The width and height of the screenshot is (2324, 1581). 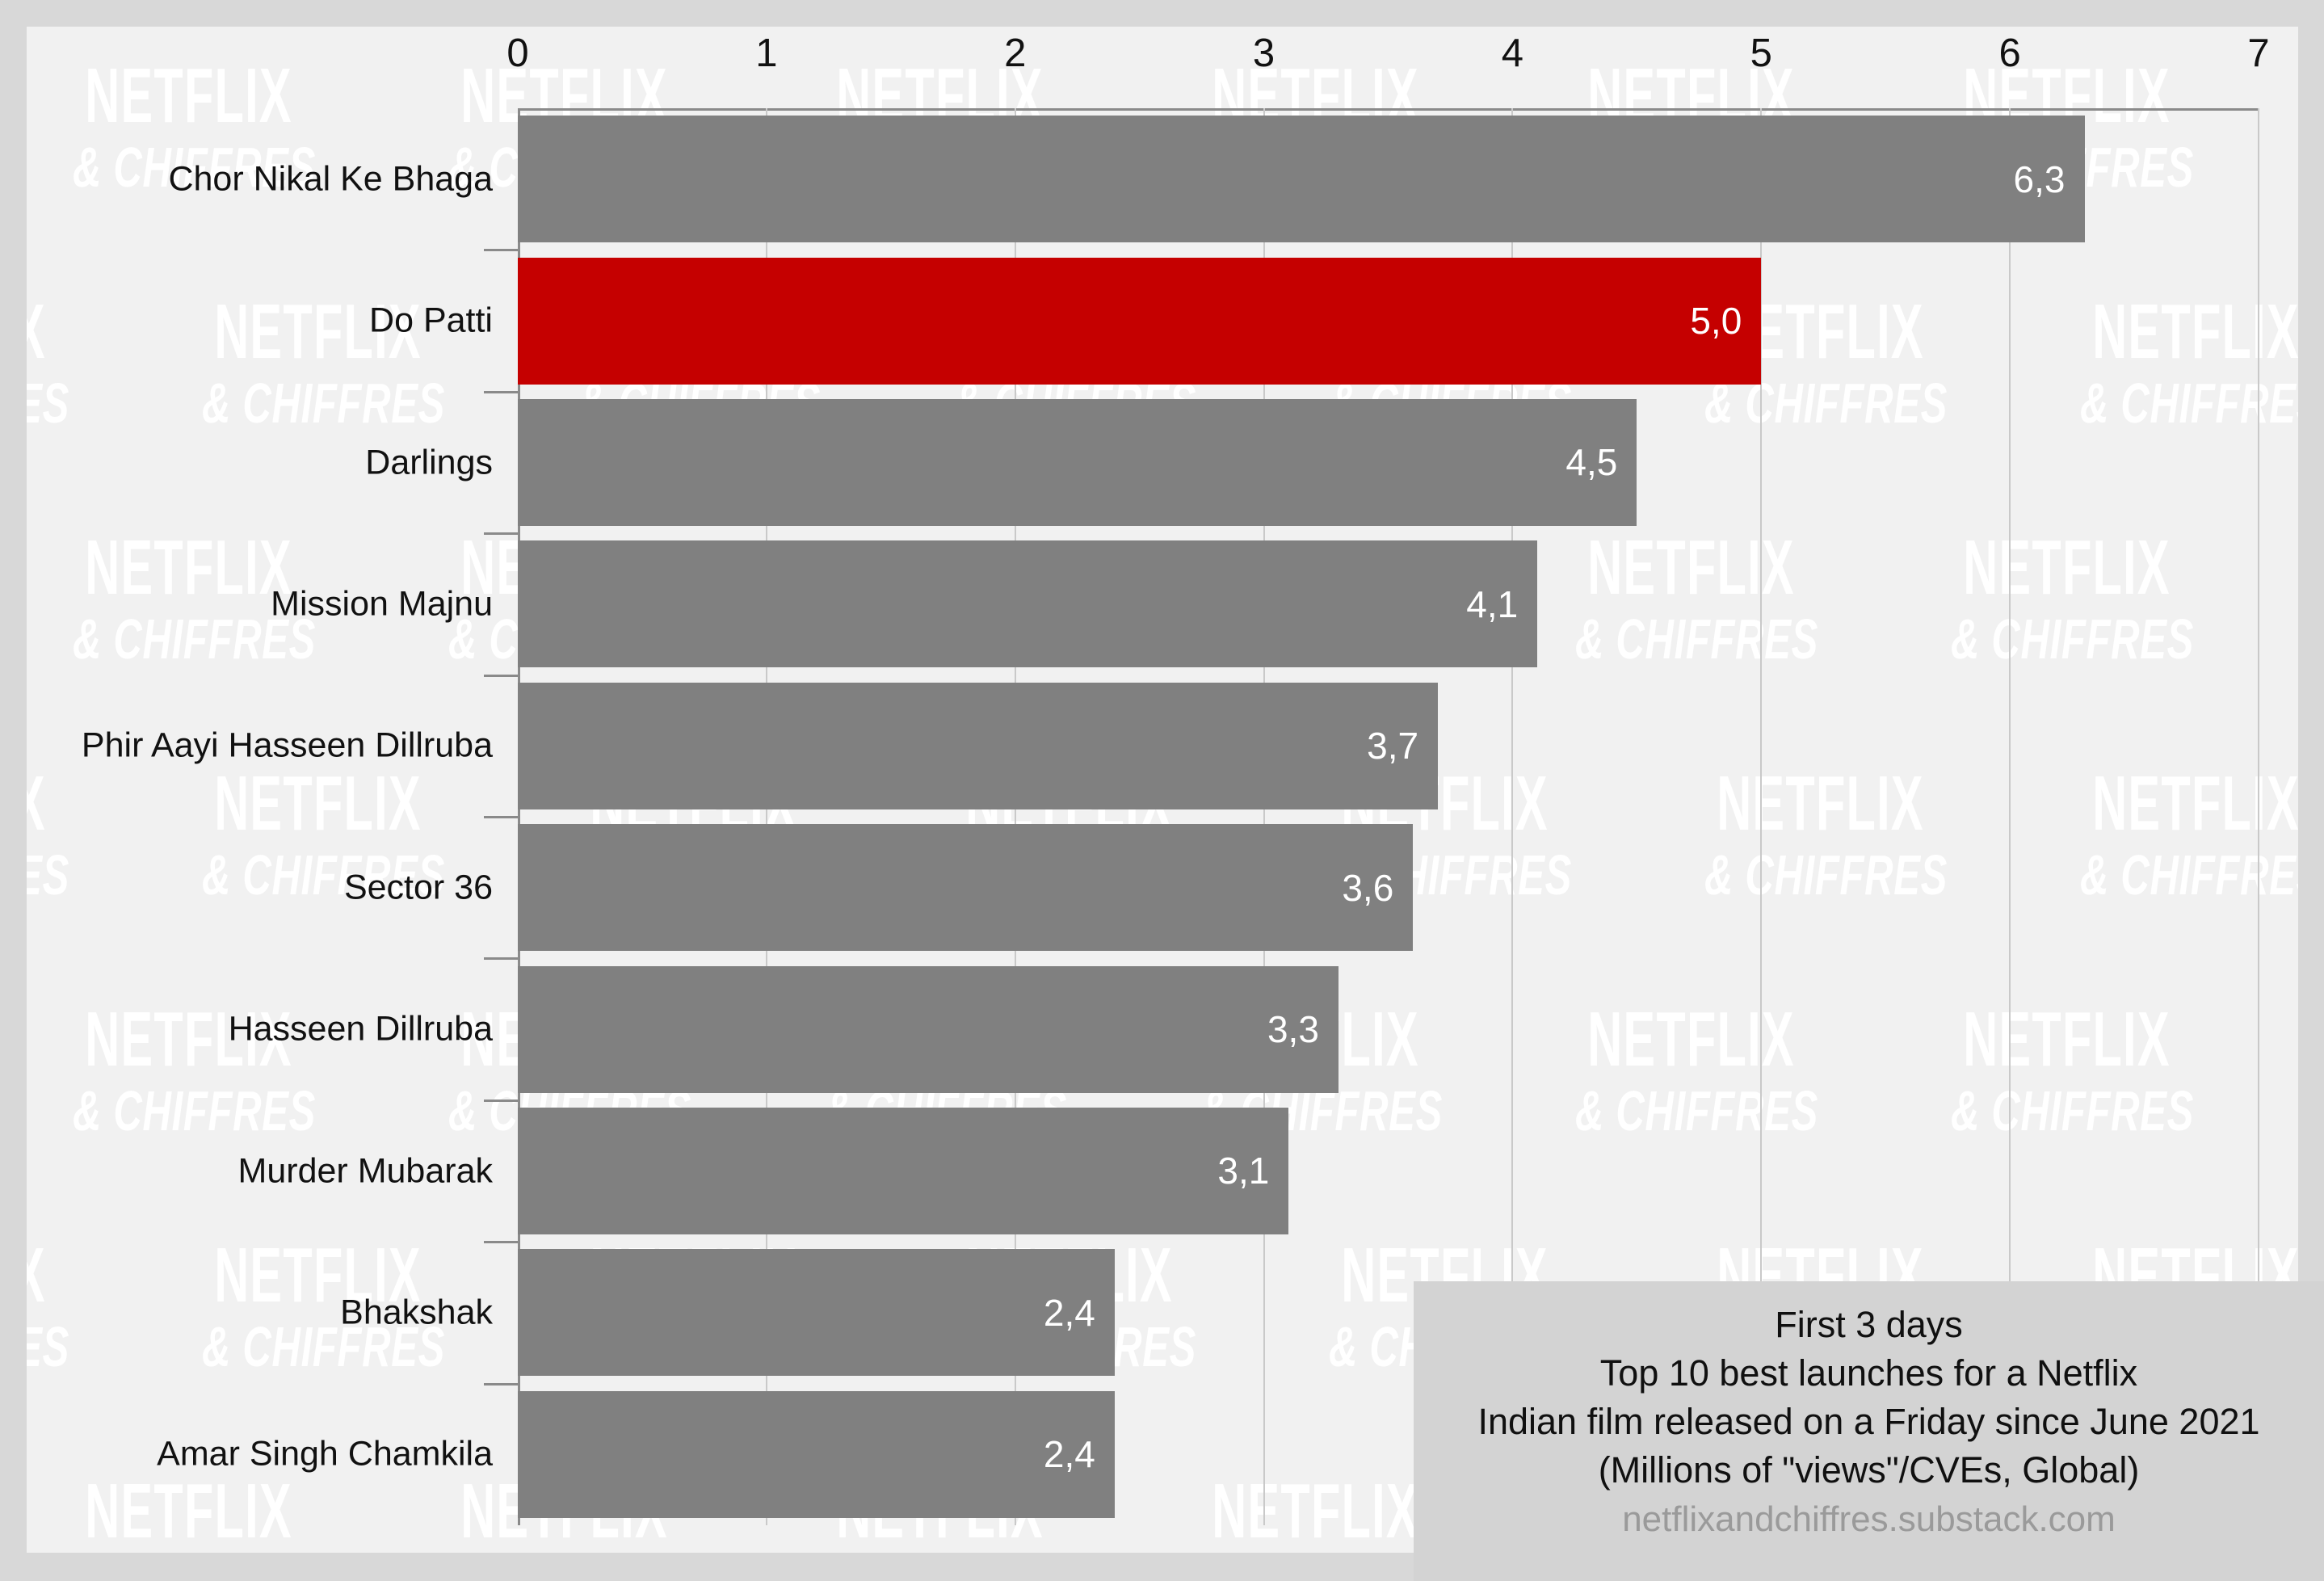 What do you see at coordinates (429, 462) in the screenshot?
I see `category-label-darlings: Darlings` at bounding box center [429, 462].